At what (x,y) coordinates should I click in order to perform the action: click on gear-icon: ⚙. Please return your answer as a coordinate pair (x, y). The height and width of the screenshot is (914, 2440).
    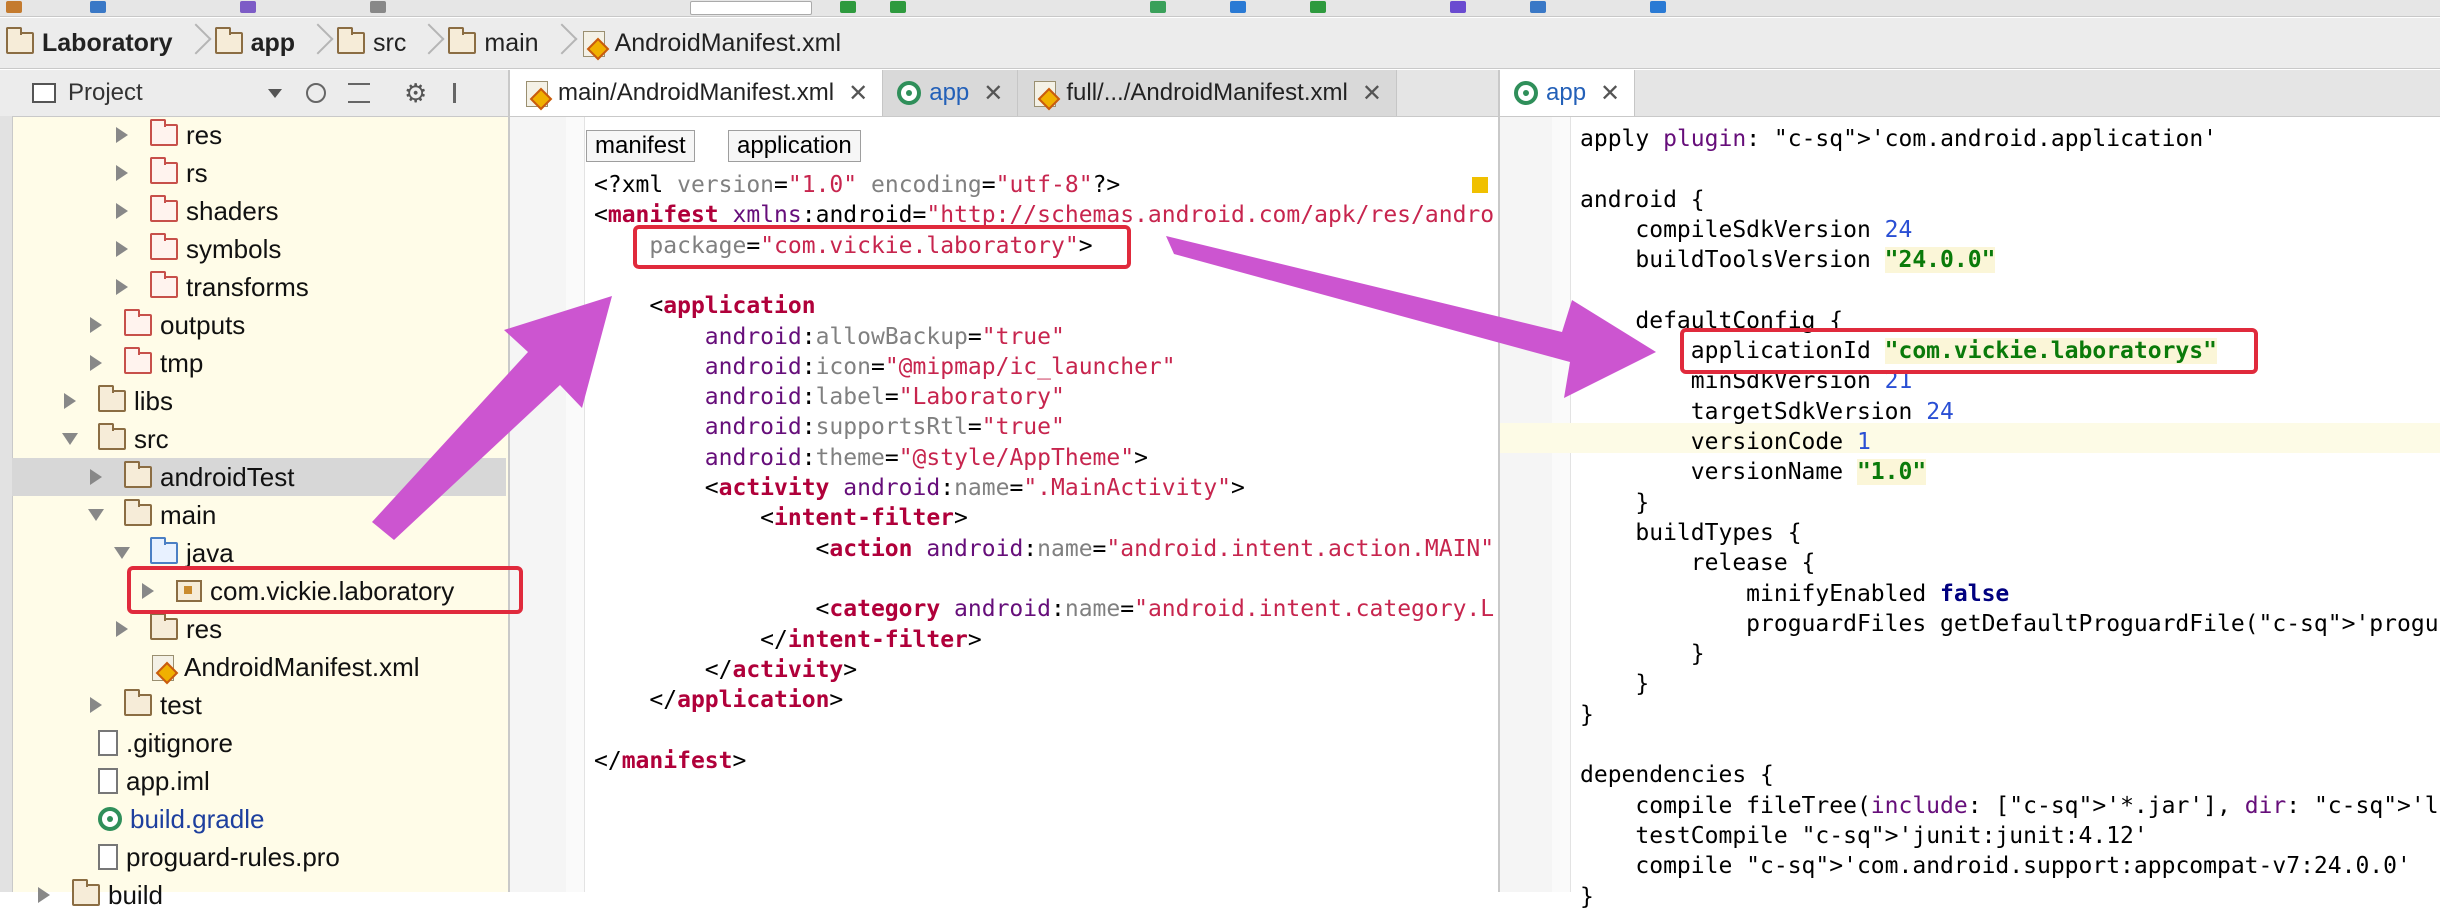
    Looking at the image, I should click on (415, 93).